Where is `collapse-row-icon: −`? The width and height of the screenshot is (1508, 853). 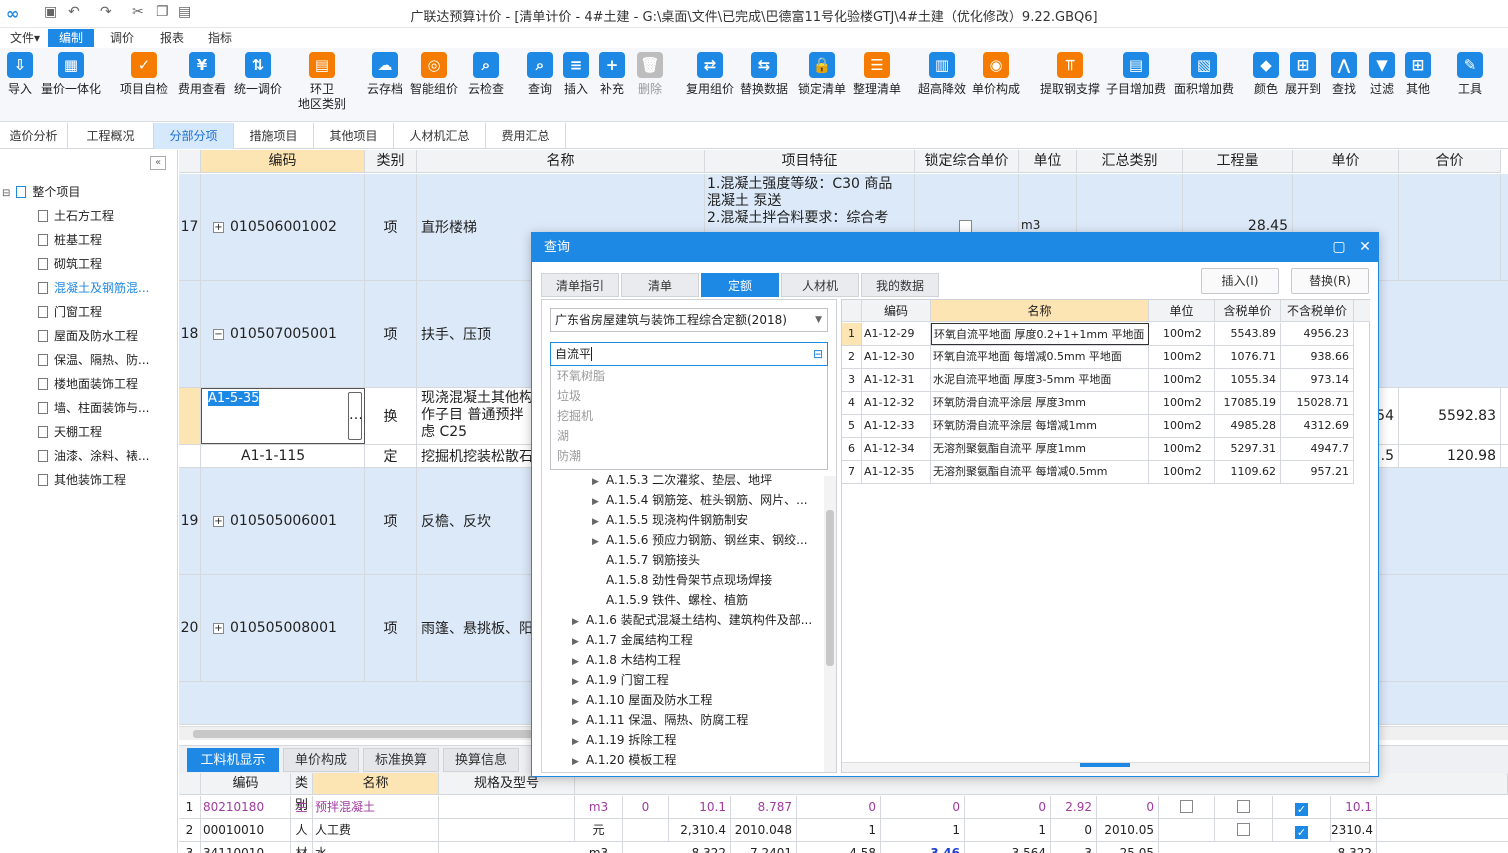 collapse-row-icon: − is located at coordinates (218, 334).